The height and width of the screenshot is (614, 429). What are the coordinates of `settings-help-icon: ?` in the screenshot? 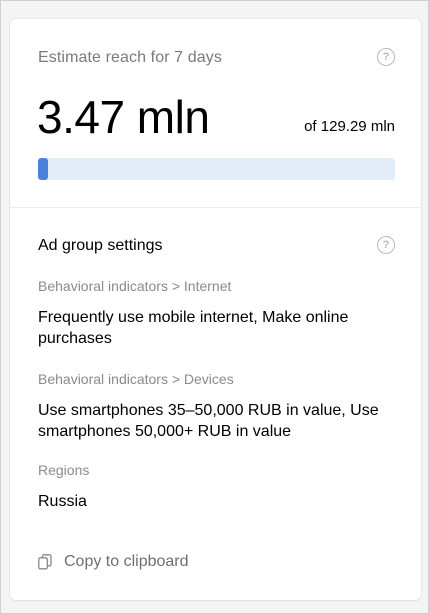 It's located at (386, 245).